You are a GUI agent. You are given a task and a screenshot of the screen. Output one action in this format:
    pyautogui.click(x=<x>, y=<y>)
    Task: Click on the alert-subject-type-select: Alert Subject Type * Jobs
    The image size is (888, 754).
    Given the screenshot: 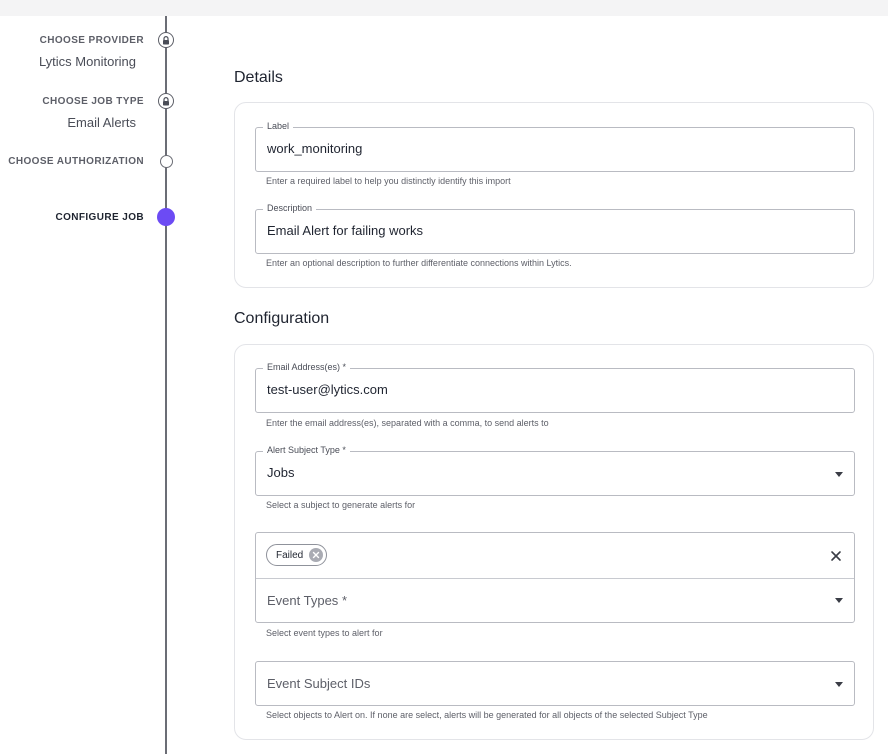 What is the action you would take?
    pyautogui.click(x=555, y=470)
    